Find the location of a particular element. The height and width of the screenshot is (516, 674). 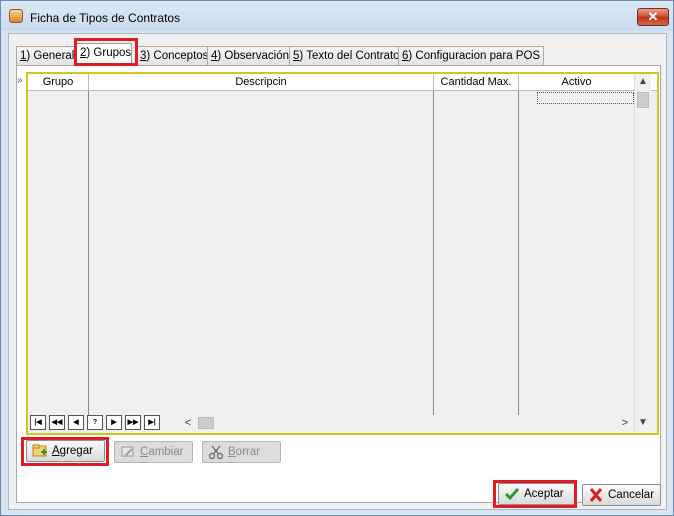

scissors-icon is located at coordinates (216, 452).